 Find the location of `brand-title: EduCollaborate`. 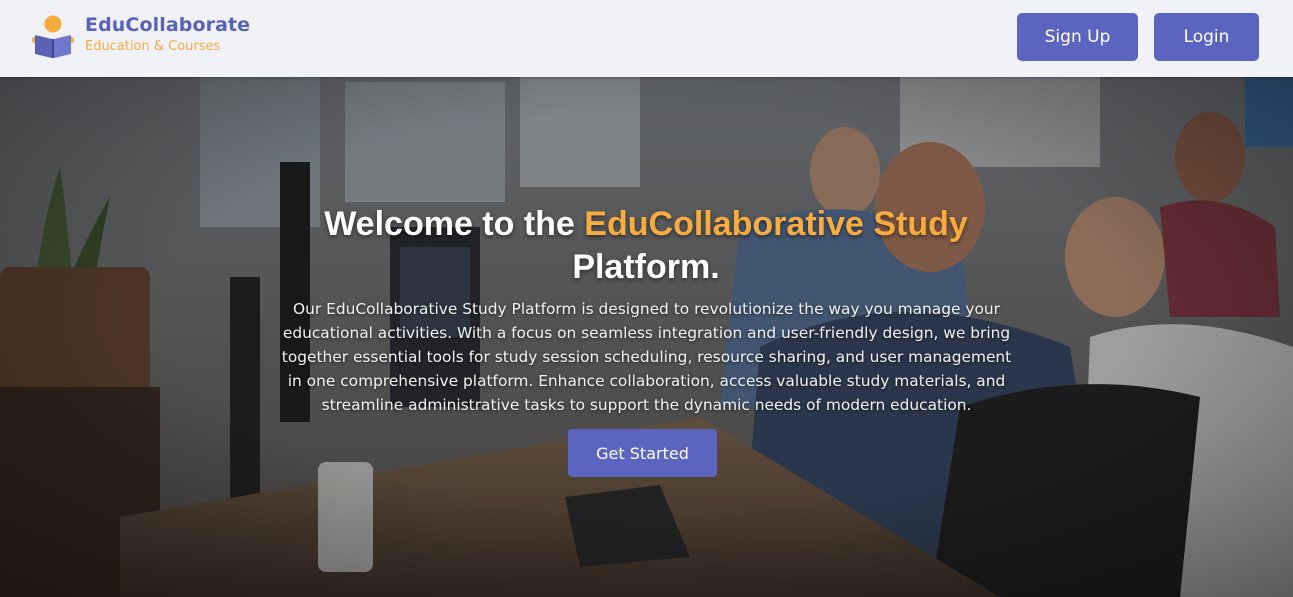

brand-title: EduCollaborate is located at coordinates (168, 25).